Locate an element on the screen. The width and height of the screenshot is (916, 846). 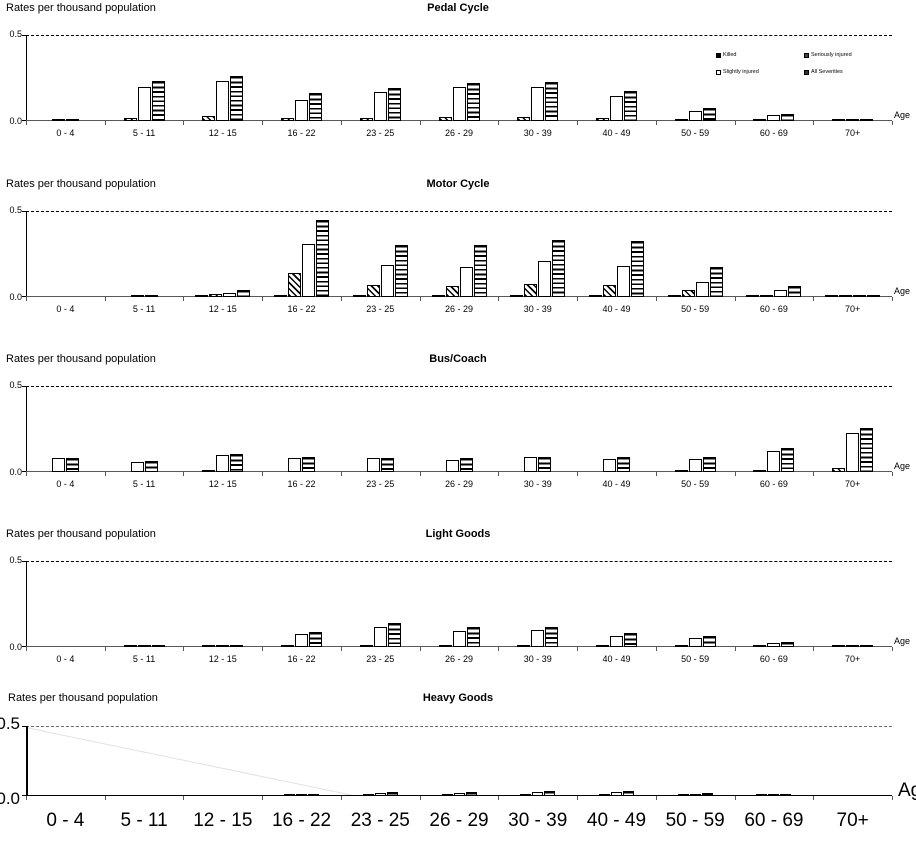
panel-title: Pedal Cycle is located at coordinates (458, 8).